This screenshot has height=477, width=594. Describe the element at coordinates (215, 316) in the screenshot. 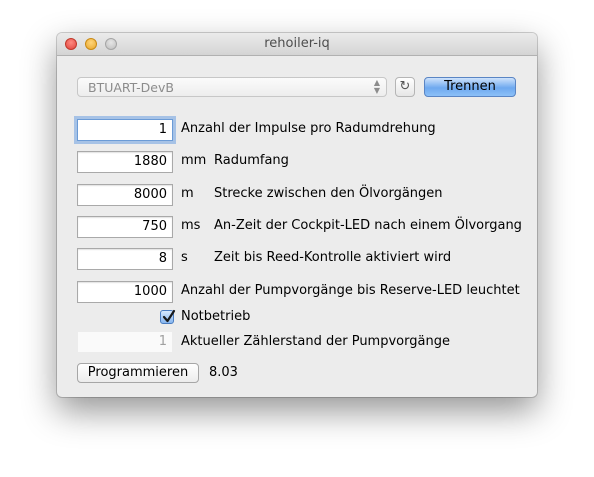

I see `emergency-label: Notbetrieb` at that location.